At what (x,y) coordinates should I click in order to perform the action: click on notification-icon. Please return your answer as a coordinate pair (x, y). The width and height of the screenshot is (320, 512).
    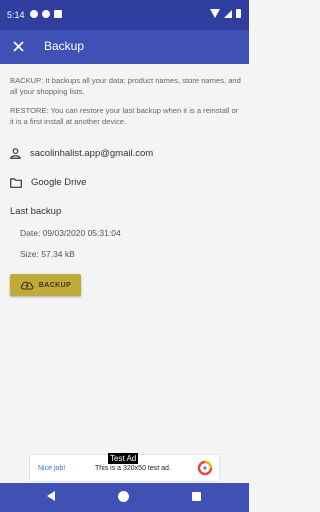
    Looking at the image, I should click on (34, 14).